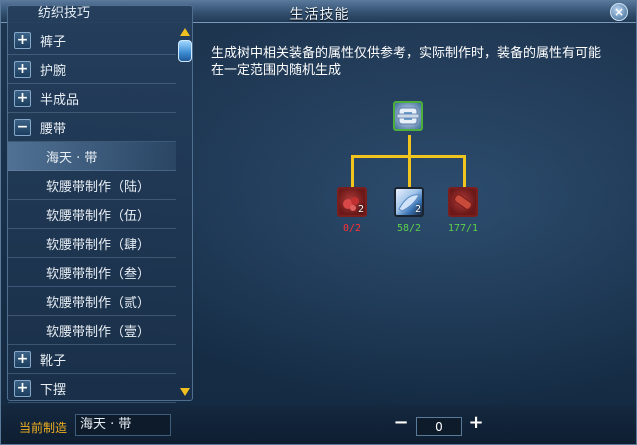  I want to click on tree-line-root, so click(409, 146).